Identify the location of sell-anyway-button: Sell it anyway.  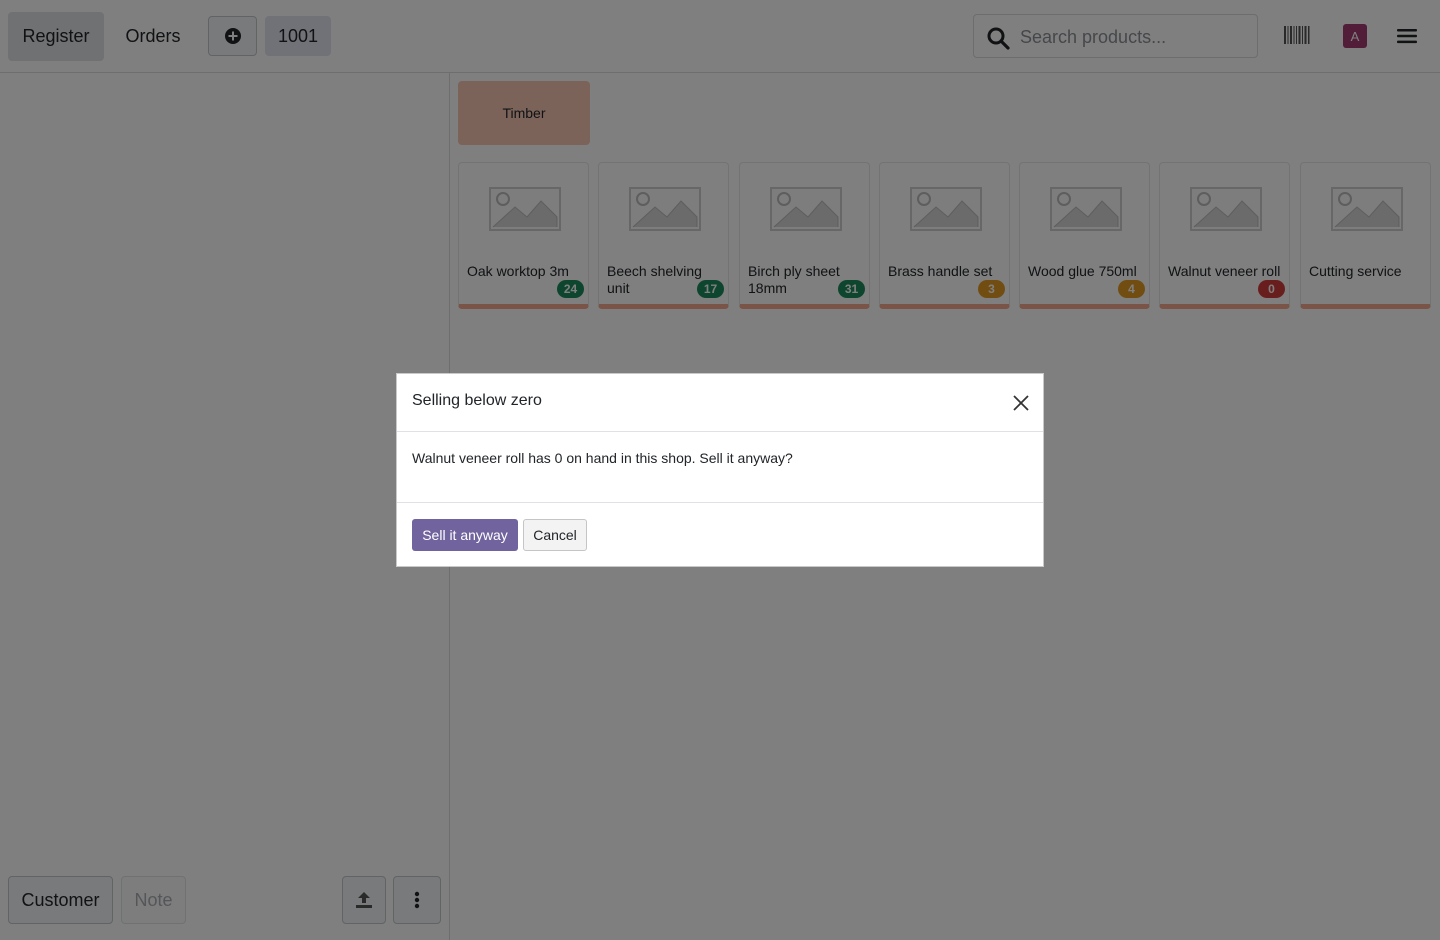
(465, 535).